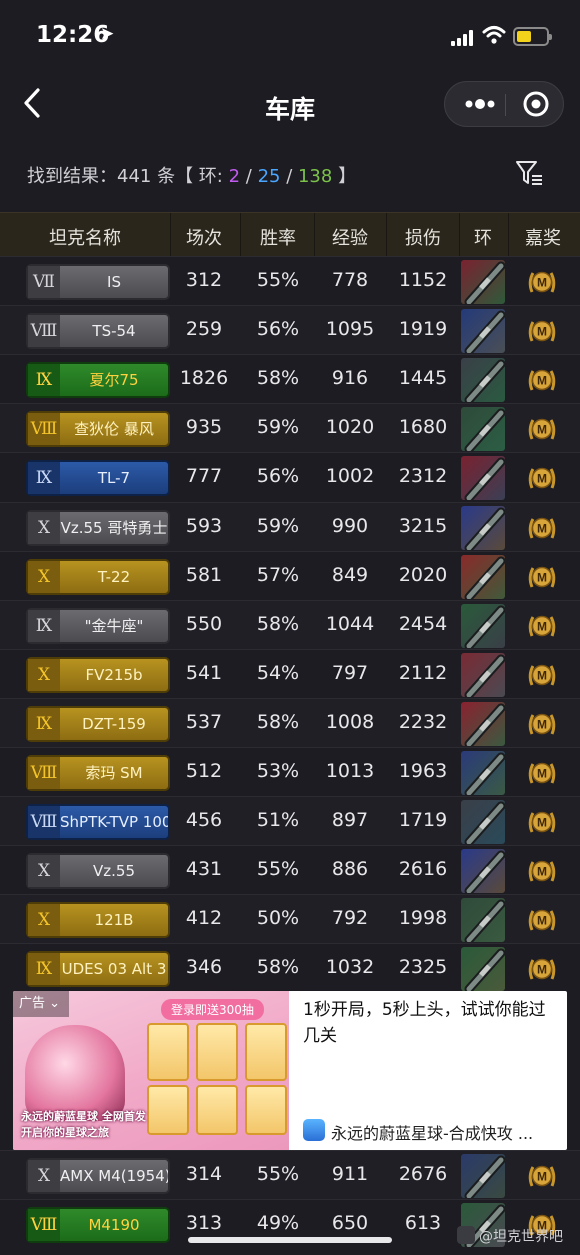 The image size is (580, 1255). Describe the element at coordinates (290, 869) in the screenshot. I see `table-row: Ⅹ Vz.55 431 55% 886 2616 M` at that location.